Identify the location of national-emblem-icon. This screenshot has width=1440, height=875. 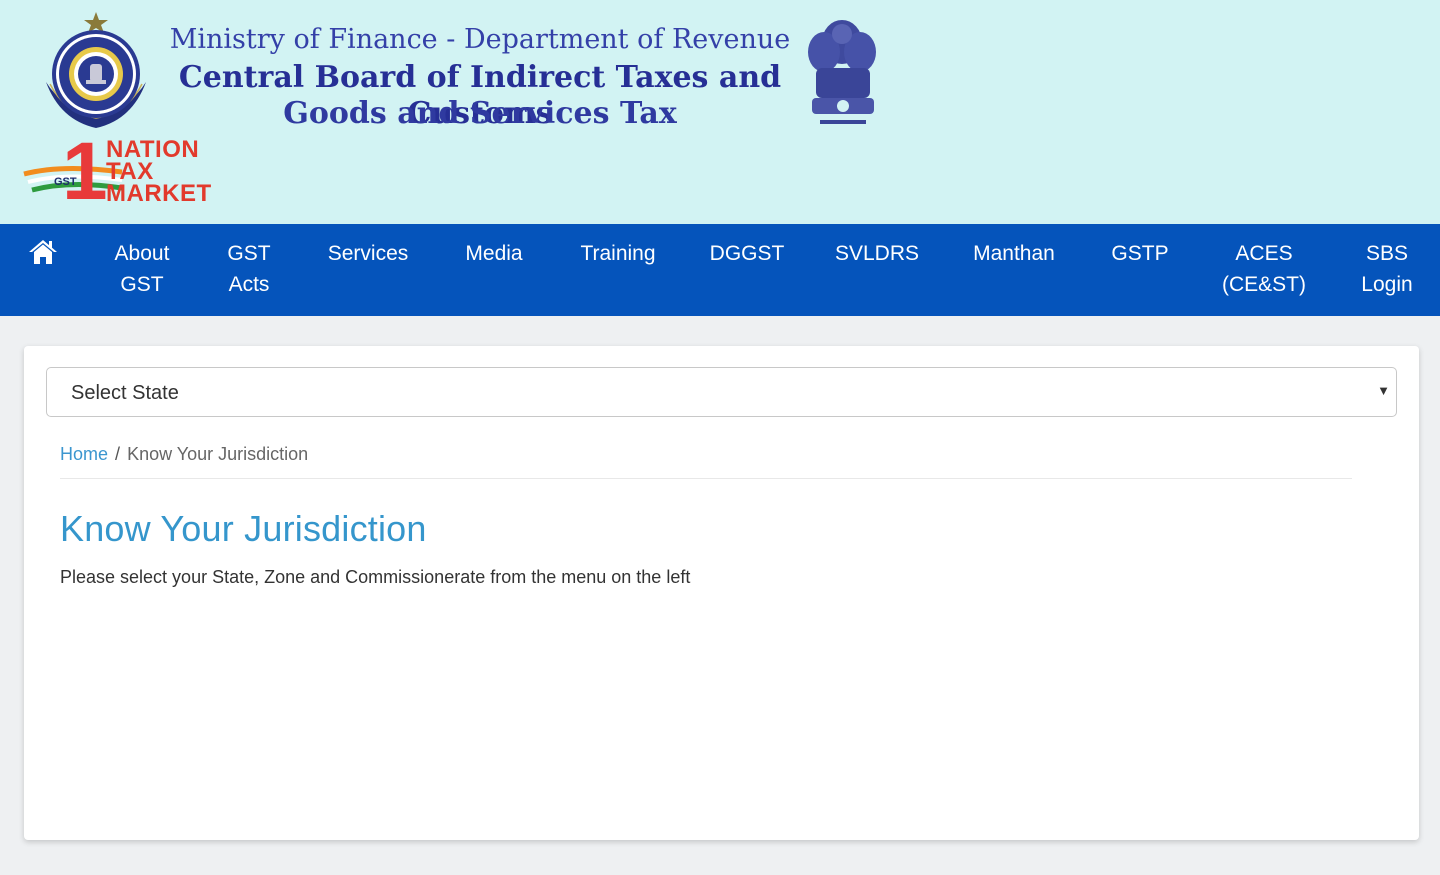
(842, 72).